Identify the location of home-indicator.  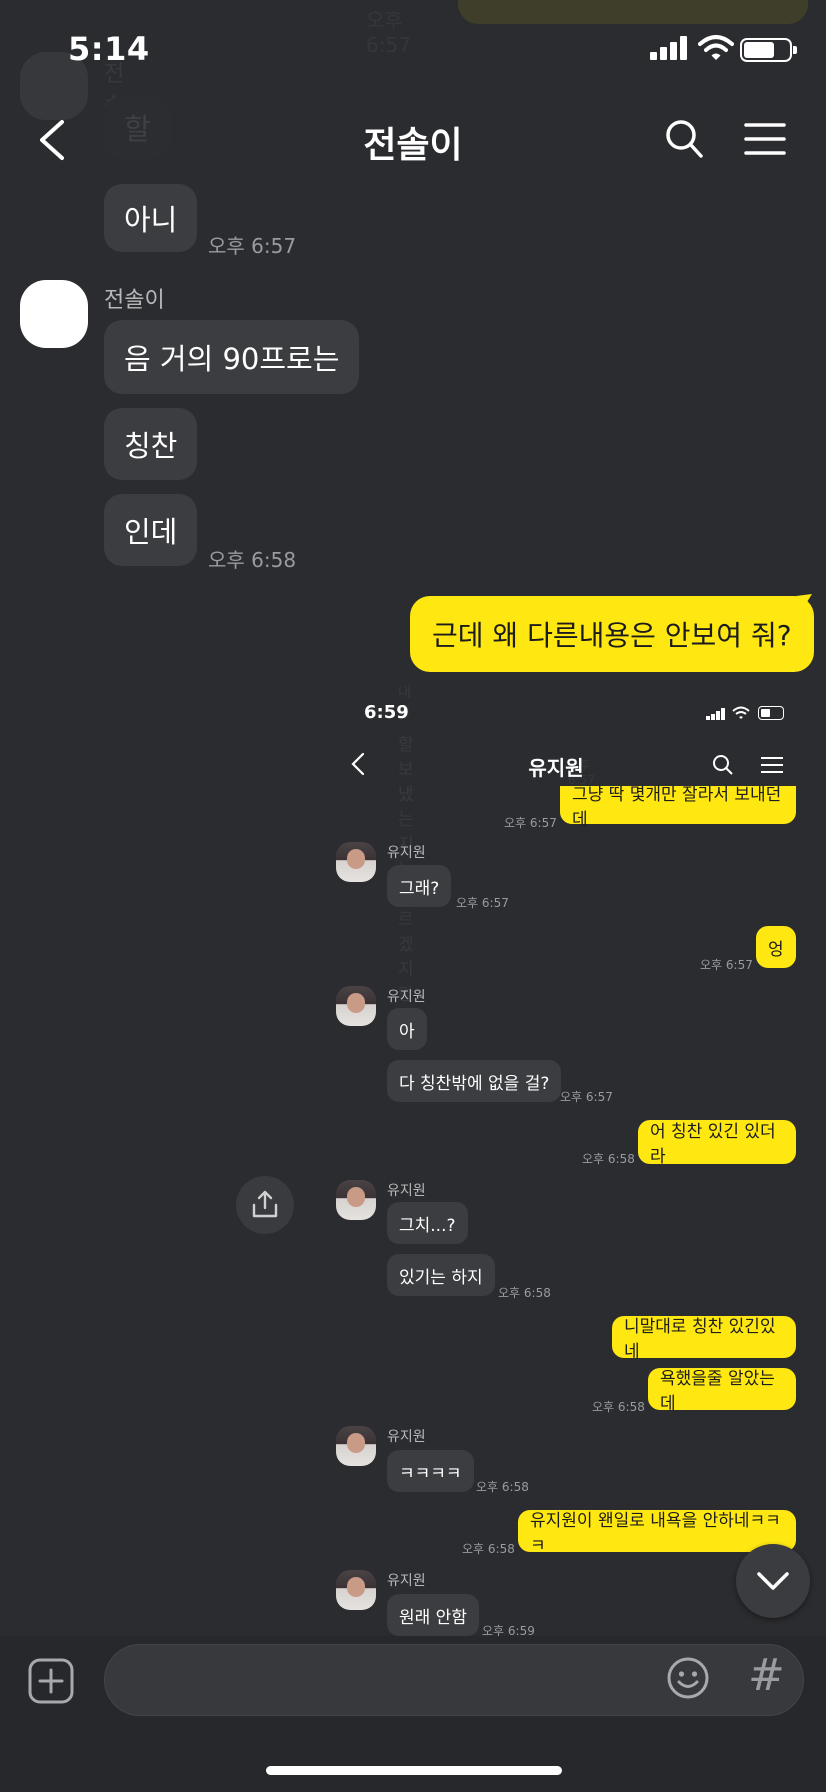
(414, 1770).